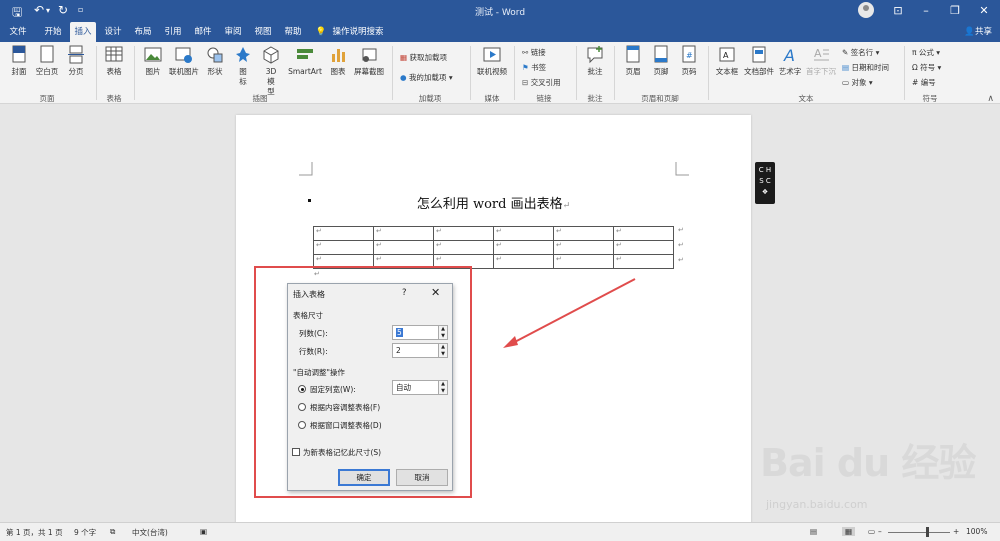 Image resolution: width=1000 pixels, height=541 pixels. I want to click on fixed-width-spinner-arrows: ▲ ▼, so click(442, 387).